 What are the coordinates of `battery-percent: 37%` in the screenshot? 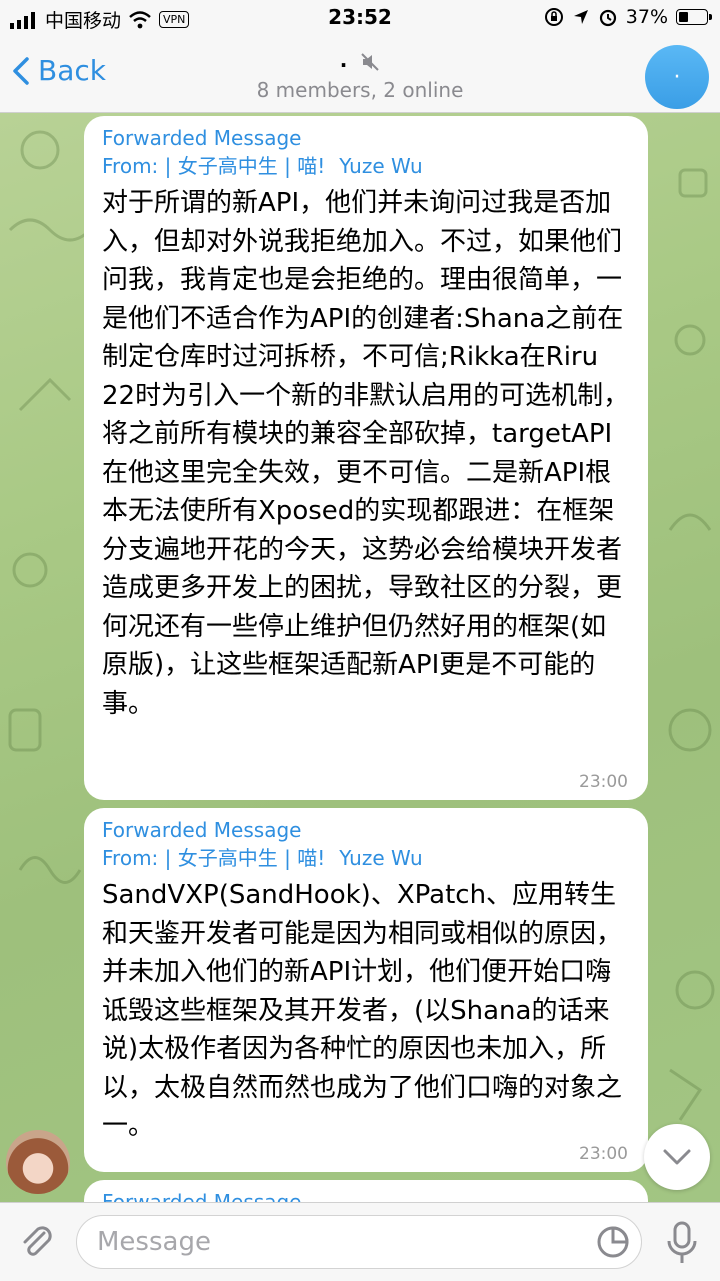 It's located at (646, 17).